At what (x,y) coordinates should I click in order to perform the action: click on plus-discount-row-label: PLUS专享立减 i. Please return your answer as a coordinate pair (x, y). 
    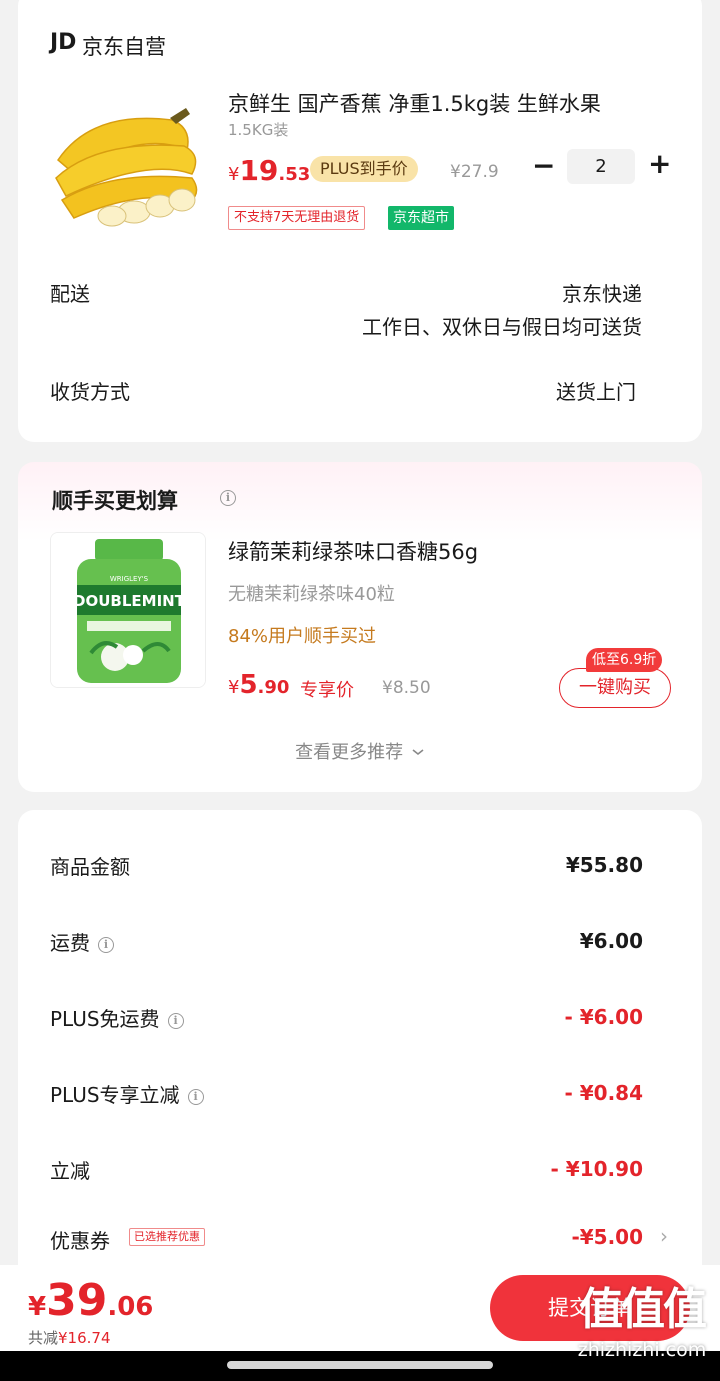
    Looking at the image, I should click on (127, 1093).